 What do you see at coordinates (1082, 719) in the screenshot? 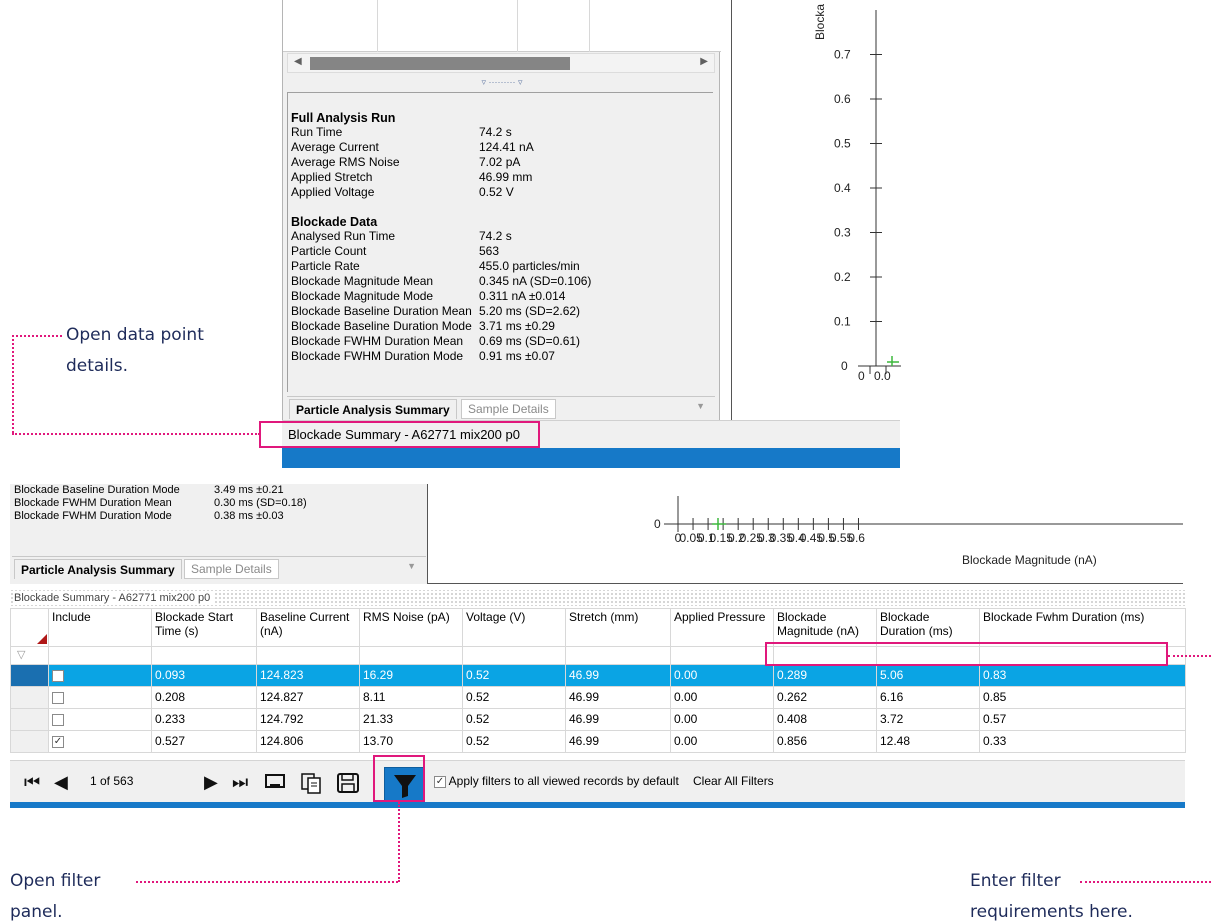
I see `table-cell: 0.57` at bounding box center [1082, 719].